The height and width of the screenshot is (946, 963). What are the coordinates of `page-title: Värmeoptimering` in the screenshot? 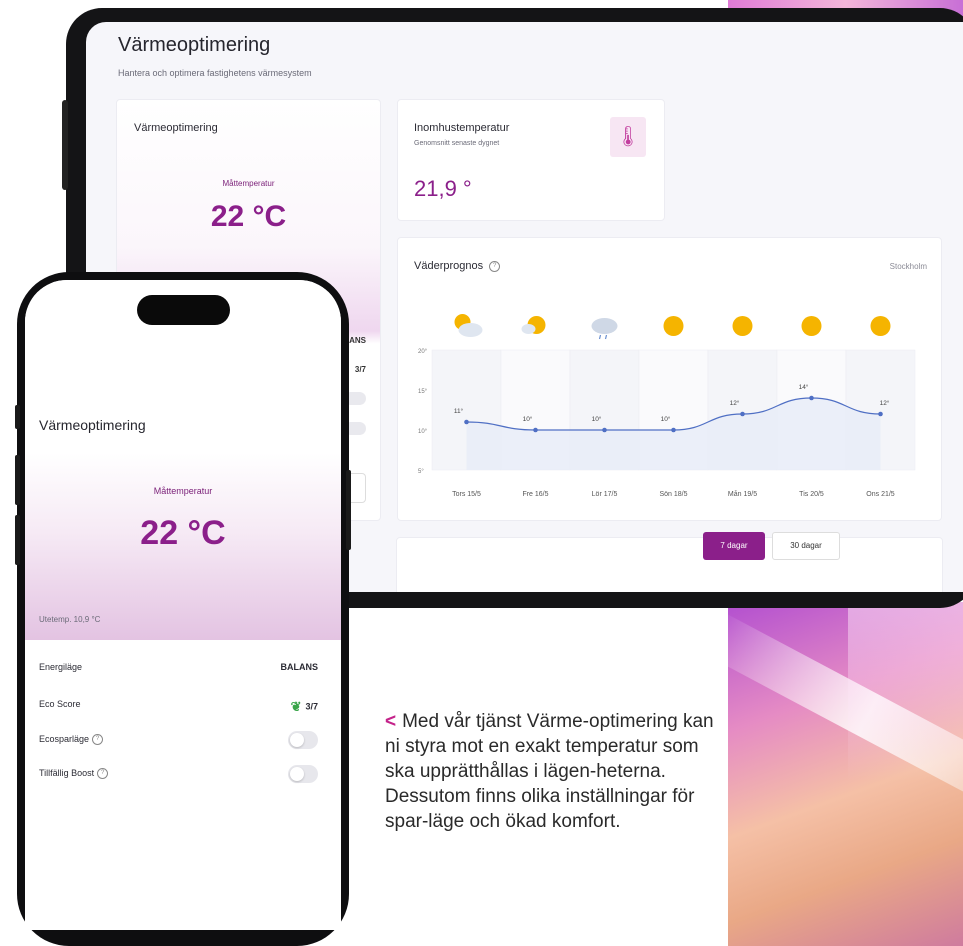 It's located at (194, 45).